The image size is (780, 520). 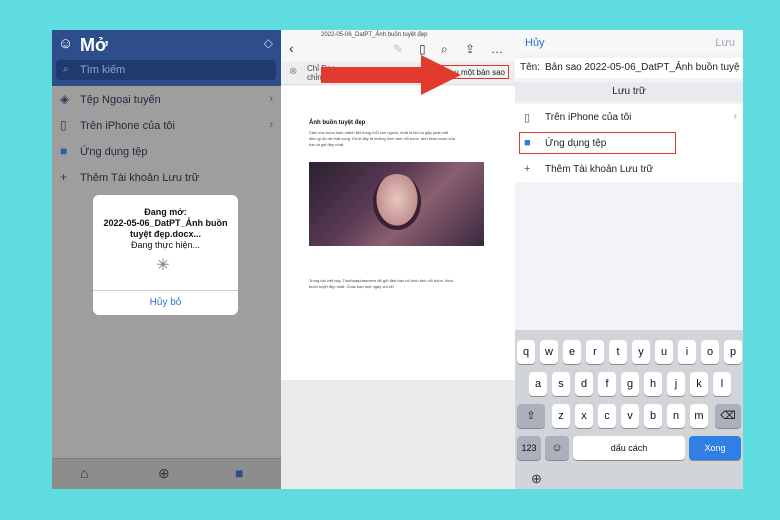 What do you see at coordinates (165, 290) in the screenshot?
I see `dialog-divider` at bounding box center [165, 290].